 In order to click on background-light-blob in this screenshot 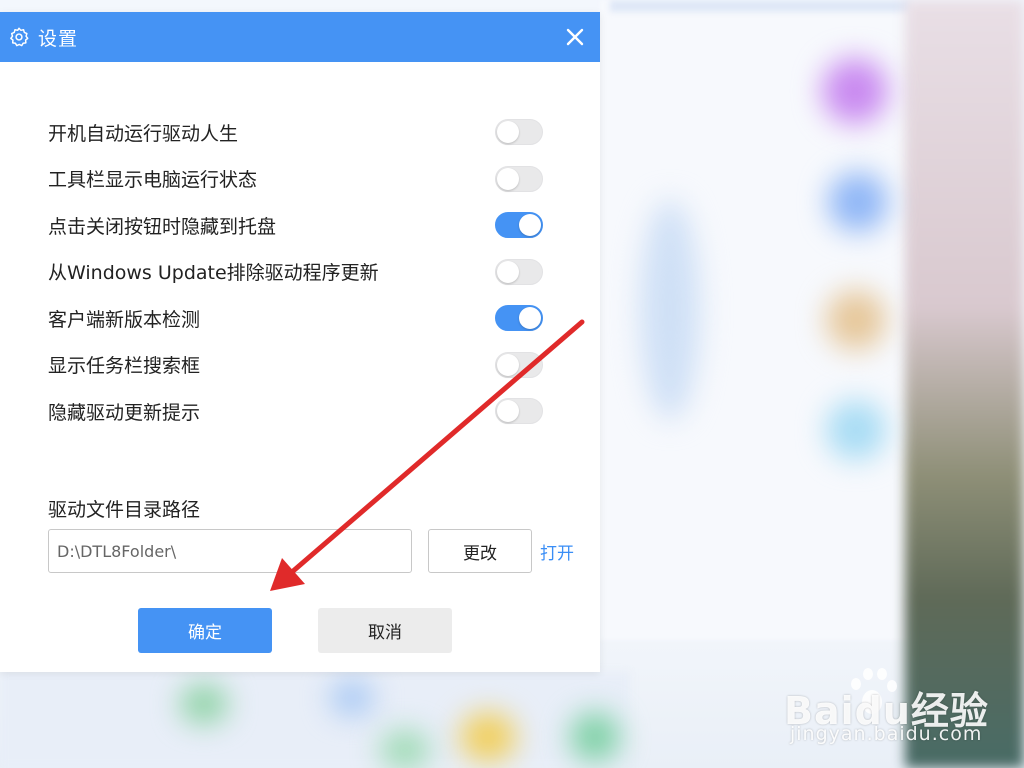, I will do `click(670, 310)`.